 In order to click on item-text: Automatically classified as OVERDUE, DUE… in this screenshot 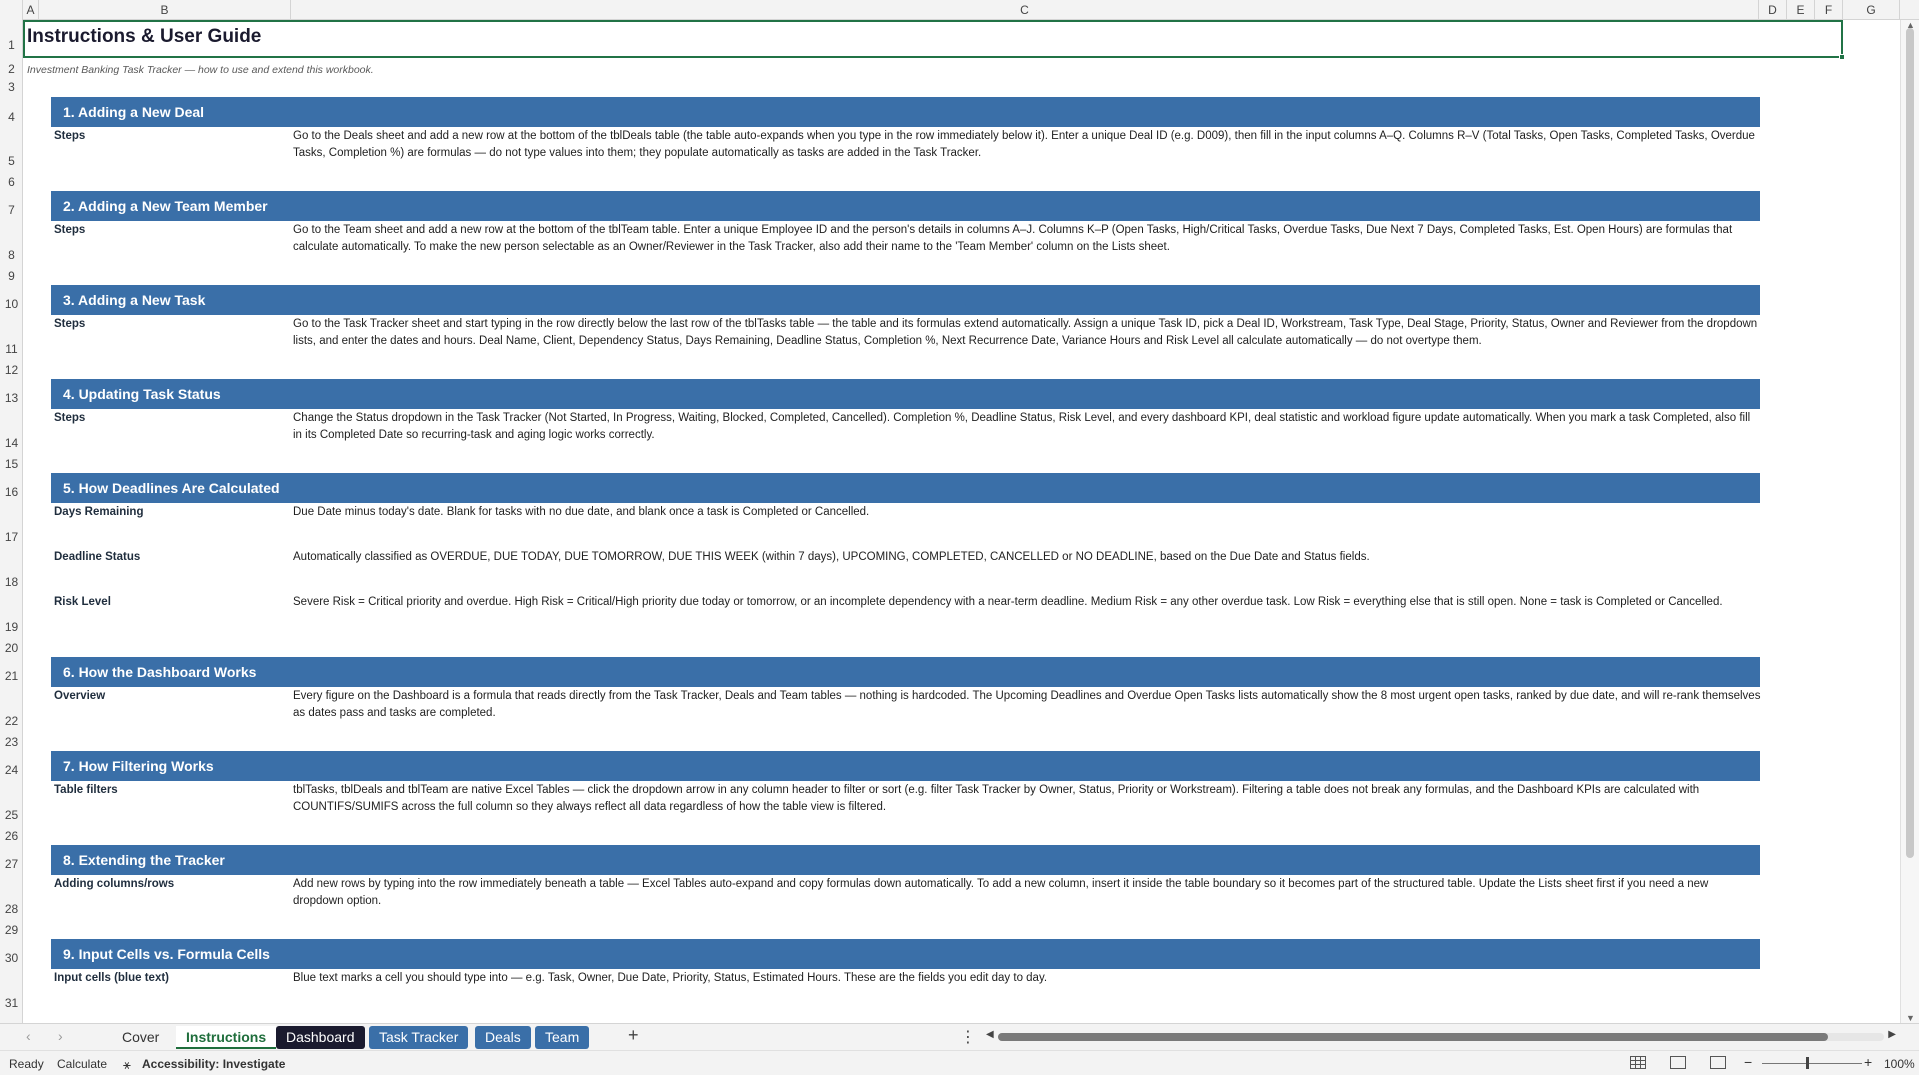, I will do `click(831, 557)`.